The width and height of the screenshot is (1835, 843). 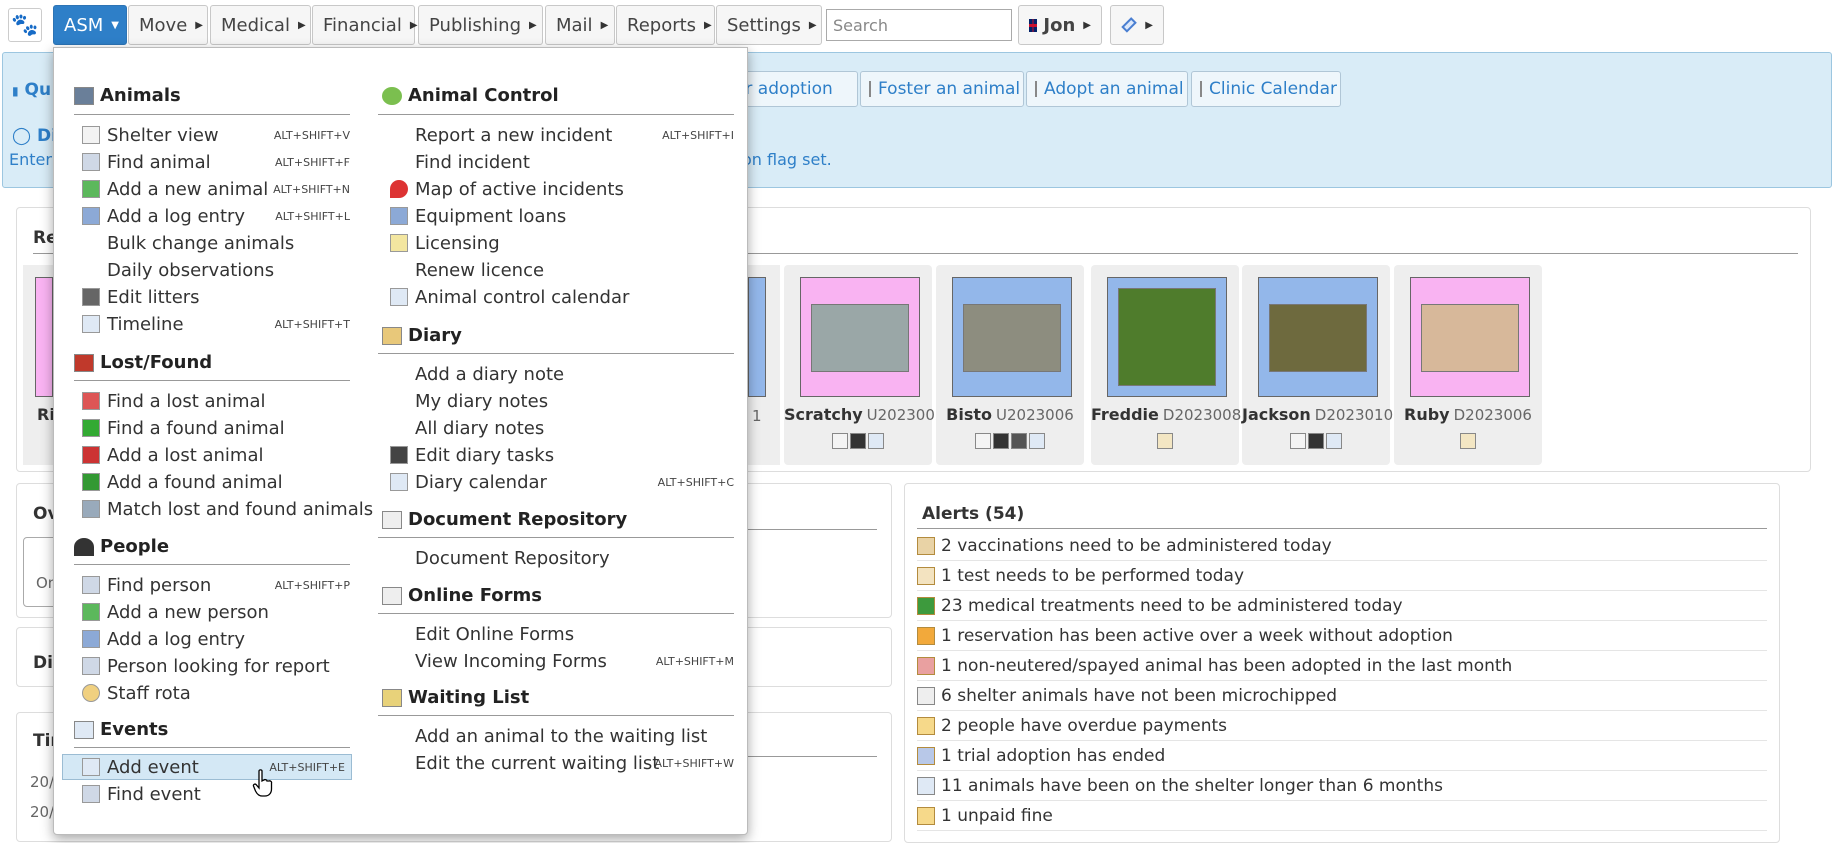 I want to click on quicklink-foster: Foster an animal, so click(x=942, y=89).